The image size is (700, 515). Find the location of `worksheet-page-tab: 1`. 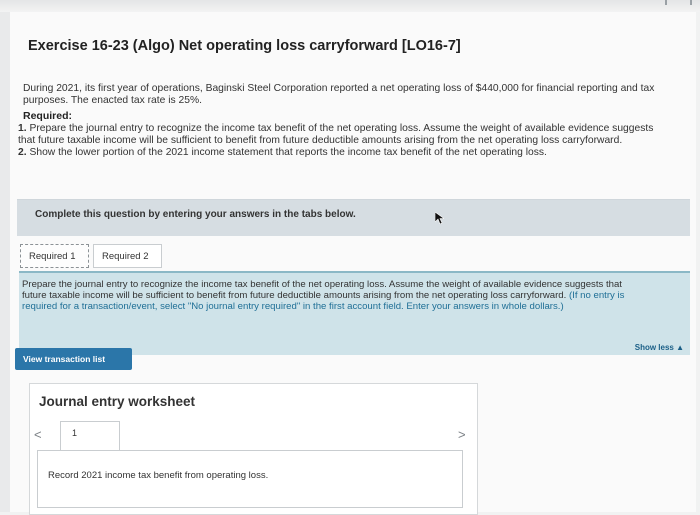

worksheet-page-tab: 1 is located at coordinates (90, 436).